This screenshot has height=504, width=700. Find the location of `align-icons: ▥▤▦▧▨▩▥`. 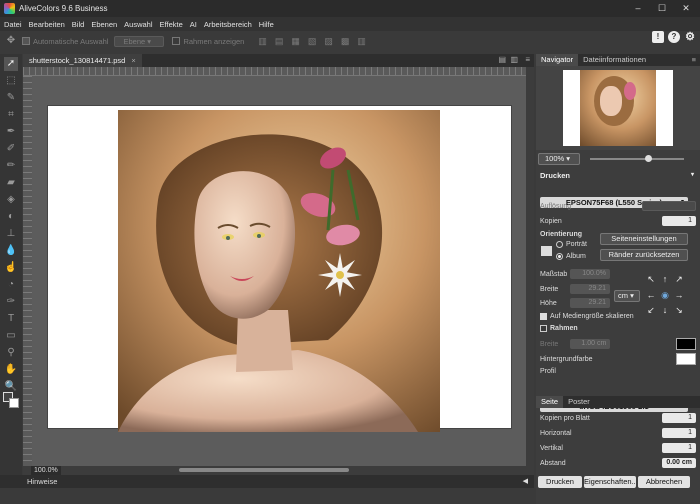

align-icons: ▥▤▦▧▨▩▥ is located at coordinates (316, 41).